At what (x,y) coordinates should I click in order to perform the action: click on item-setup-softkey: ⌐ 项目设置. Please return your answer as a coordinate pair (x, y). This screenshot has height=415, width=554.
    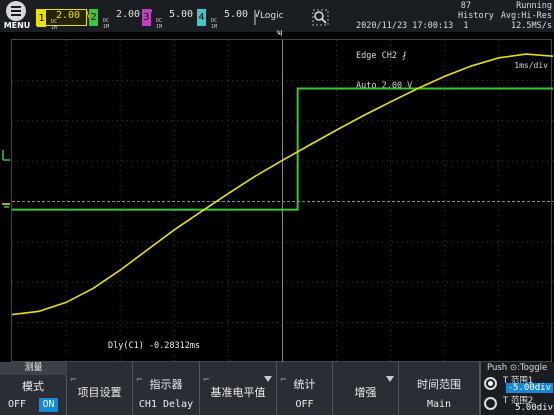
    Looking at the image, I should click on (100, 388).